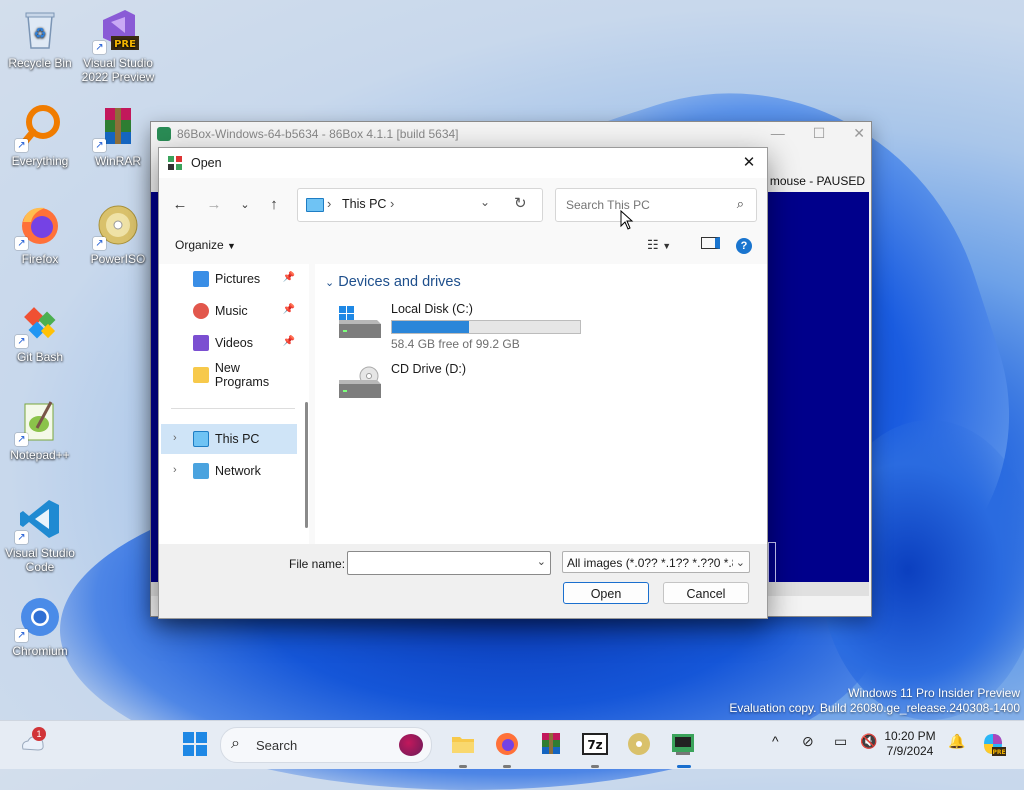 Image resolution: width=1024 pixels, height=790 pixels. I want to click on desktop-icon-visual-studio-preview: PRE ↗ Visual Studio 2022 Preview, so click(118, 45).